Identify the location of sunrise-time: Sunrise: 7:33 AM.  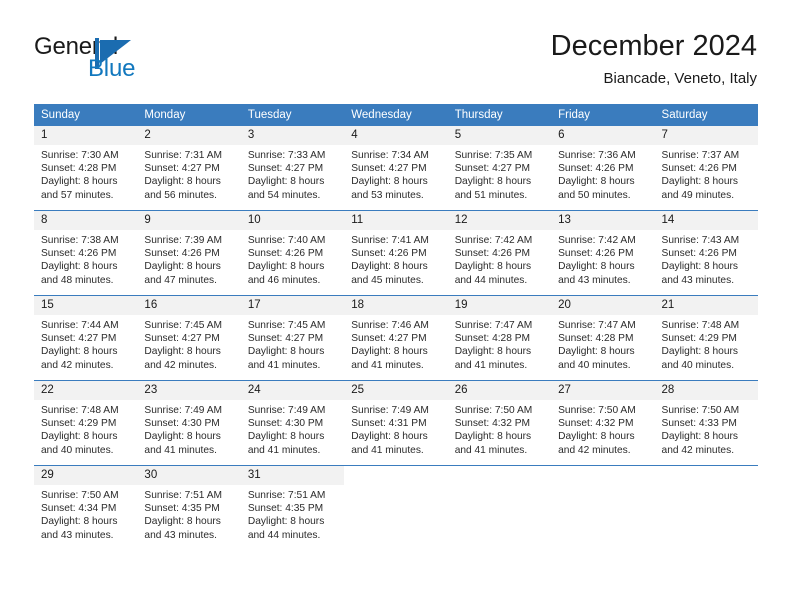
(286, 155).